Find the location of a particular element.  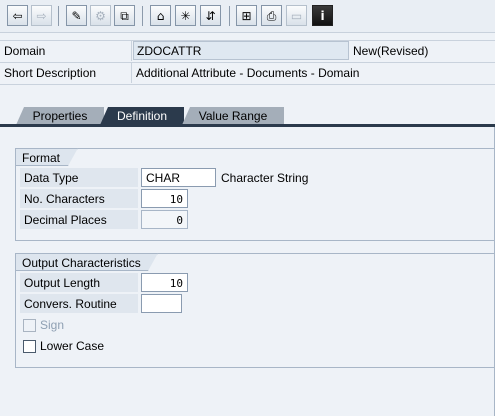

sign-checkbox is located at coordinates (29, 325).